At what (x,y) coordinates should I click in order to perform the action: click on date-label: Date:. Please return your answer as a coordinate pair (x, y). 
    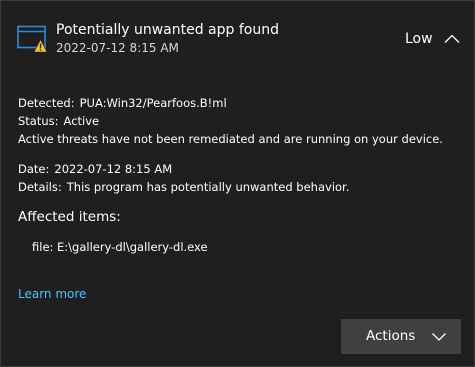
    Looking at the image, I should click on (34, 169).